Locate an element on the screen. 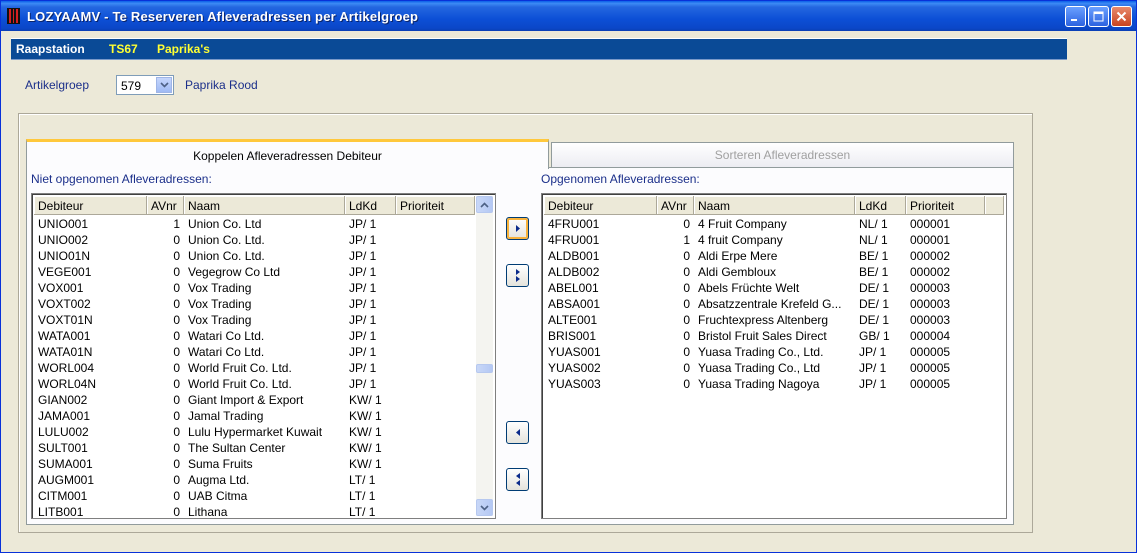  cell-prioriteit: 000002 is located at coordinates (930, 272).